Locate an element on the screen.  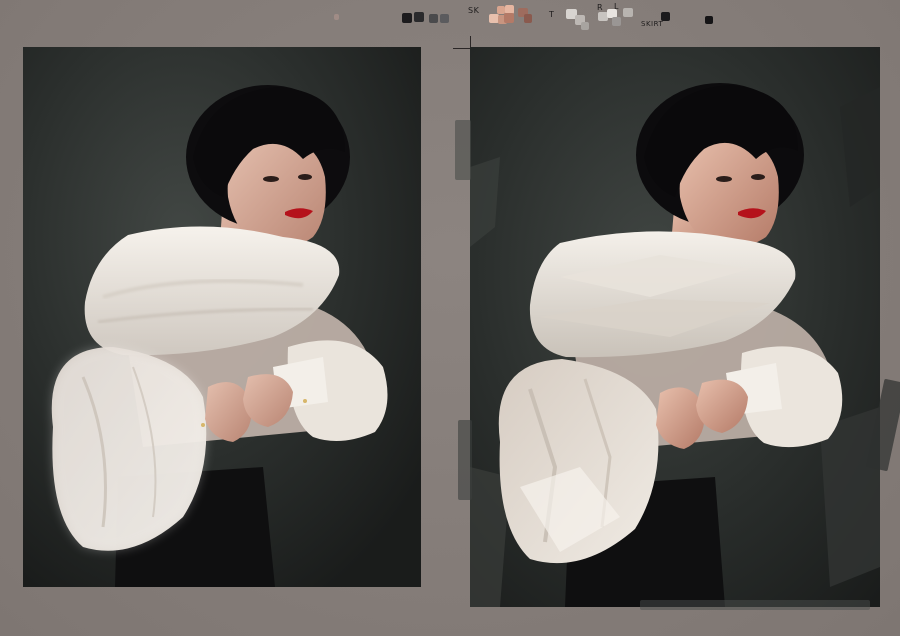
palette-label-t: T is located at coordinates (552, 14).